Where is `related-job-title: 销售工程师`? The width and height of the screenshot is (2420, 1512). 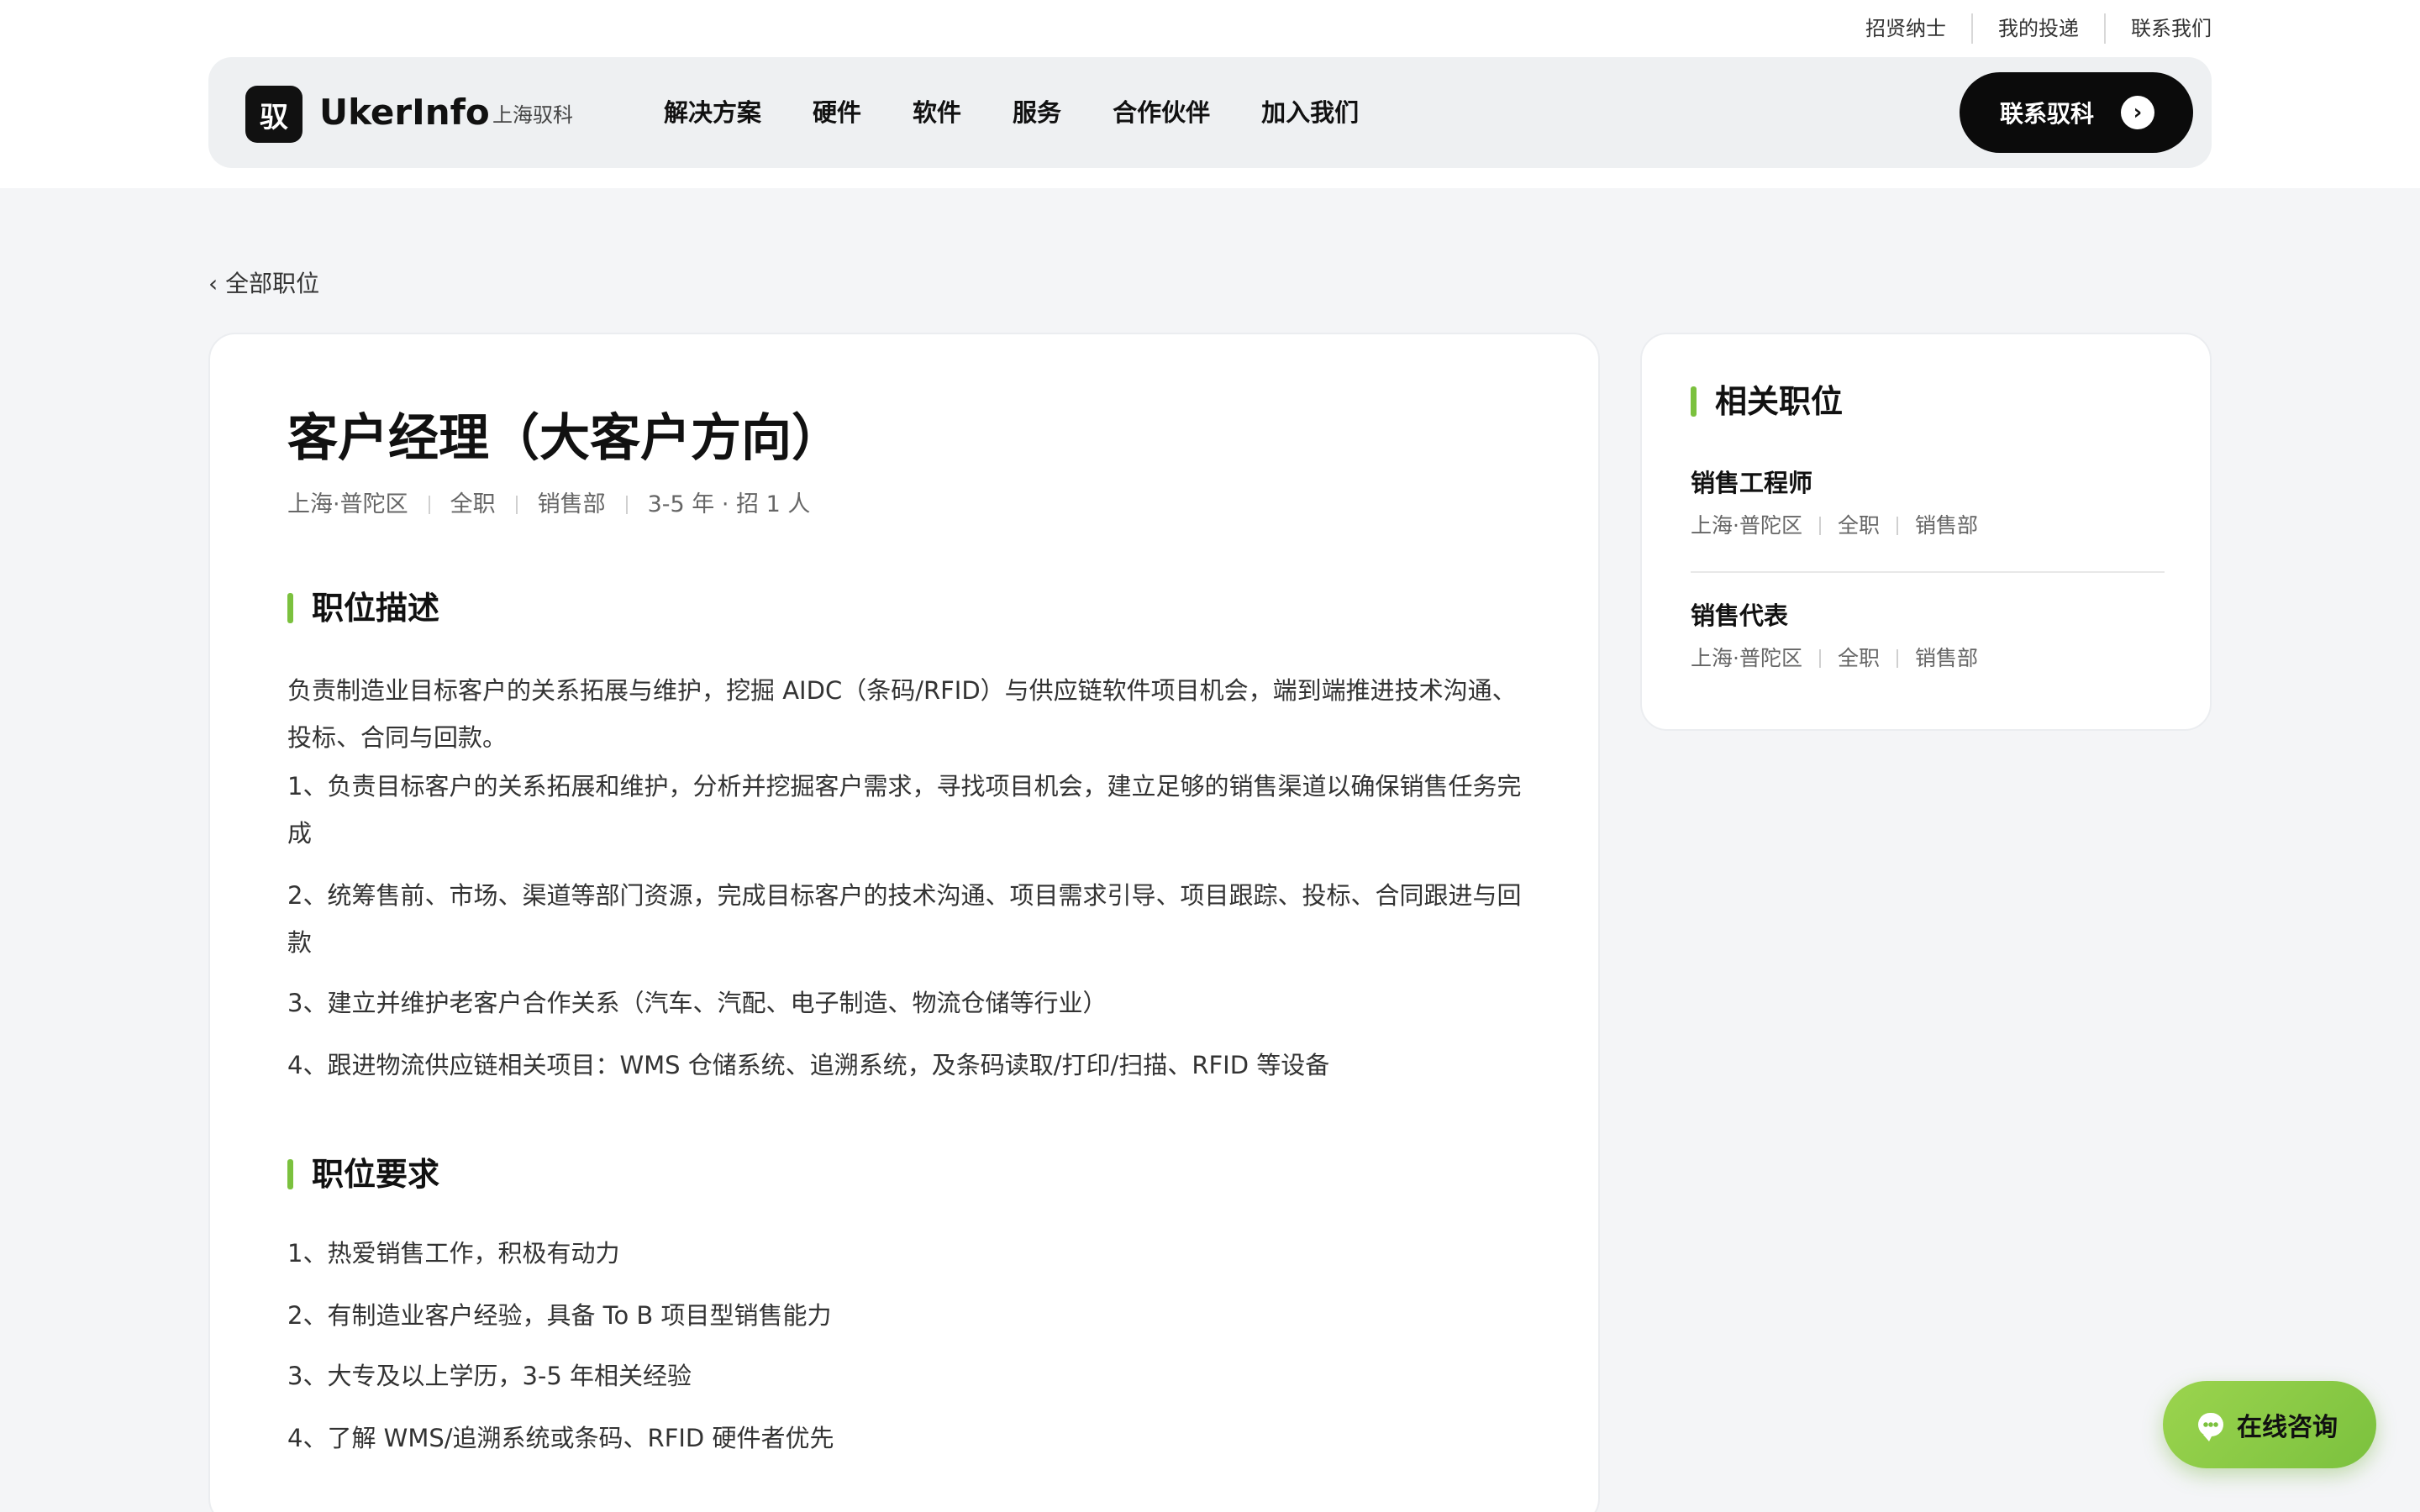
related-job-title: 销售工程师 is located at coordinates (1752, 483).